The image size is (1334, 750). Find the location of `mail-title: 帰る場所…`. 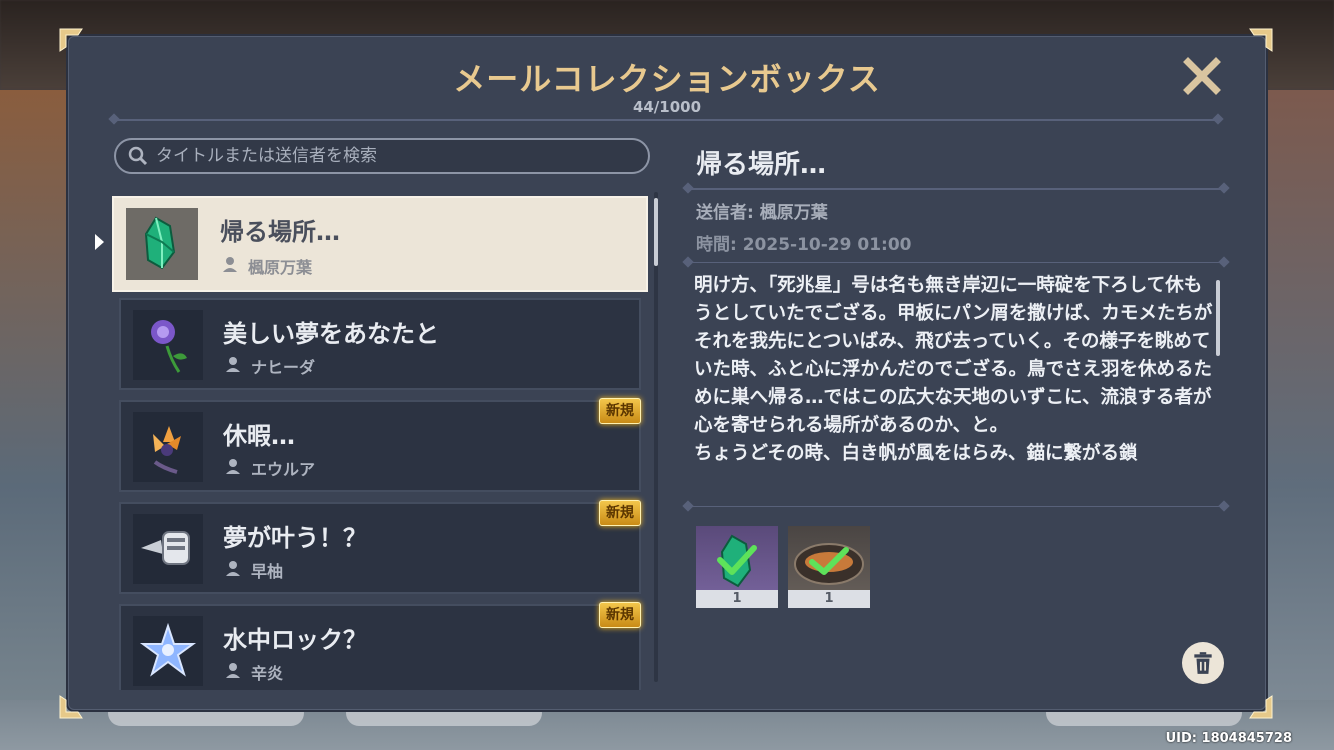

mail-title: 帰る場所… is located at coordinates (280, 232).